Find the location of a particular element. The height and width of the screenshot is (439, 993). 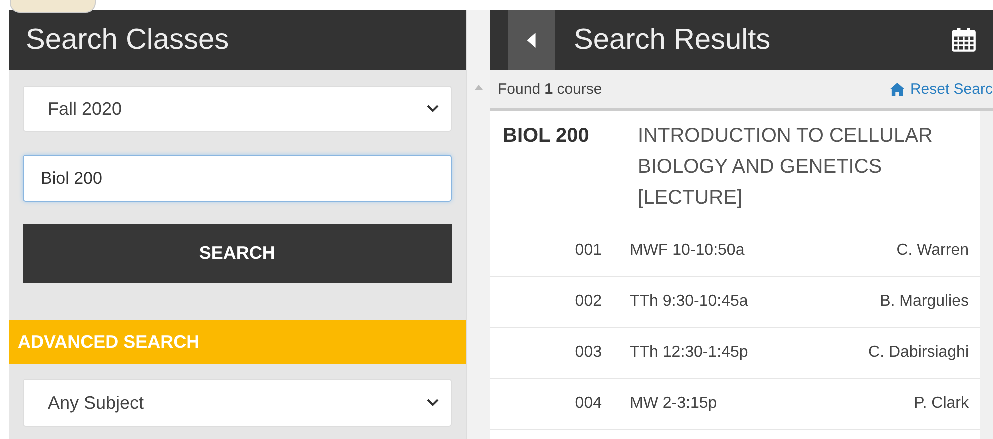

subject-select: Any Subject is located at coordinates (237, 403).